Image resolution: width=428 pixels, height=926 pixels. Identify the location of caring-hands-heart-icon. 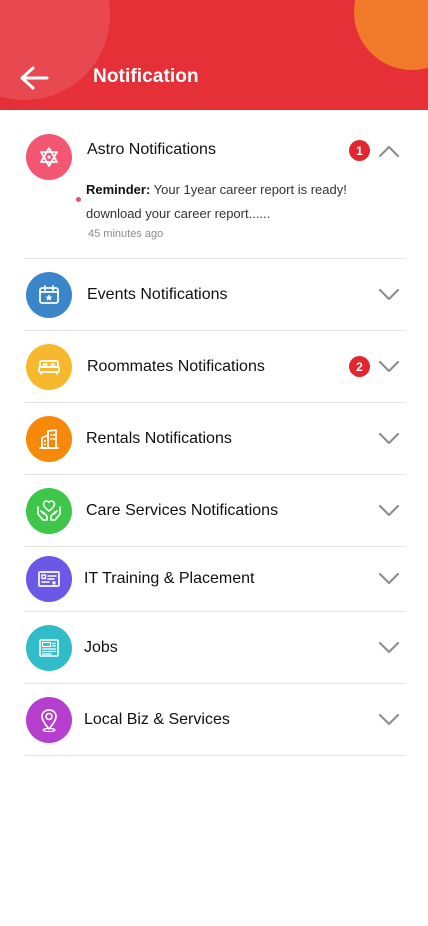
(49, 510).